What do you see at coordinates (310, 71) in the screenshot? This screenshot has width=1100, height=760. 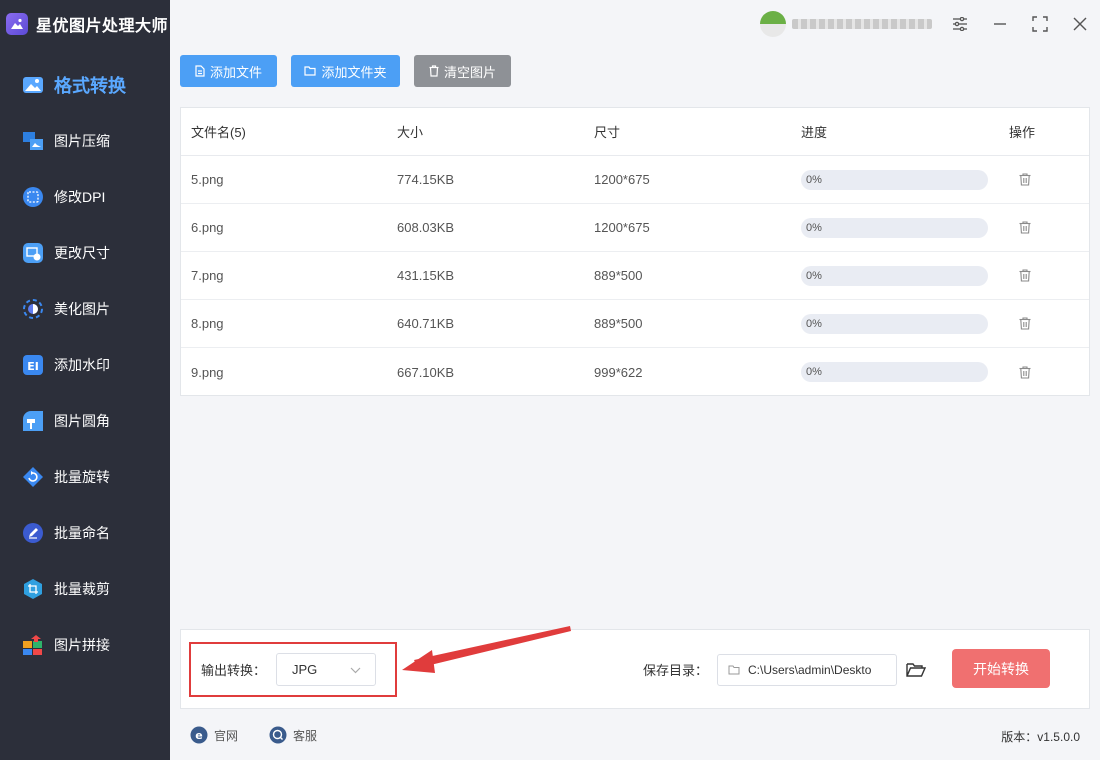 I see `folder-icon` at bounding box center [310, 71].